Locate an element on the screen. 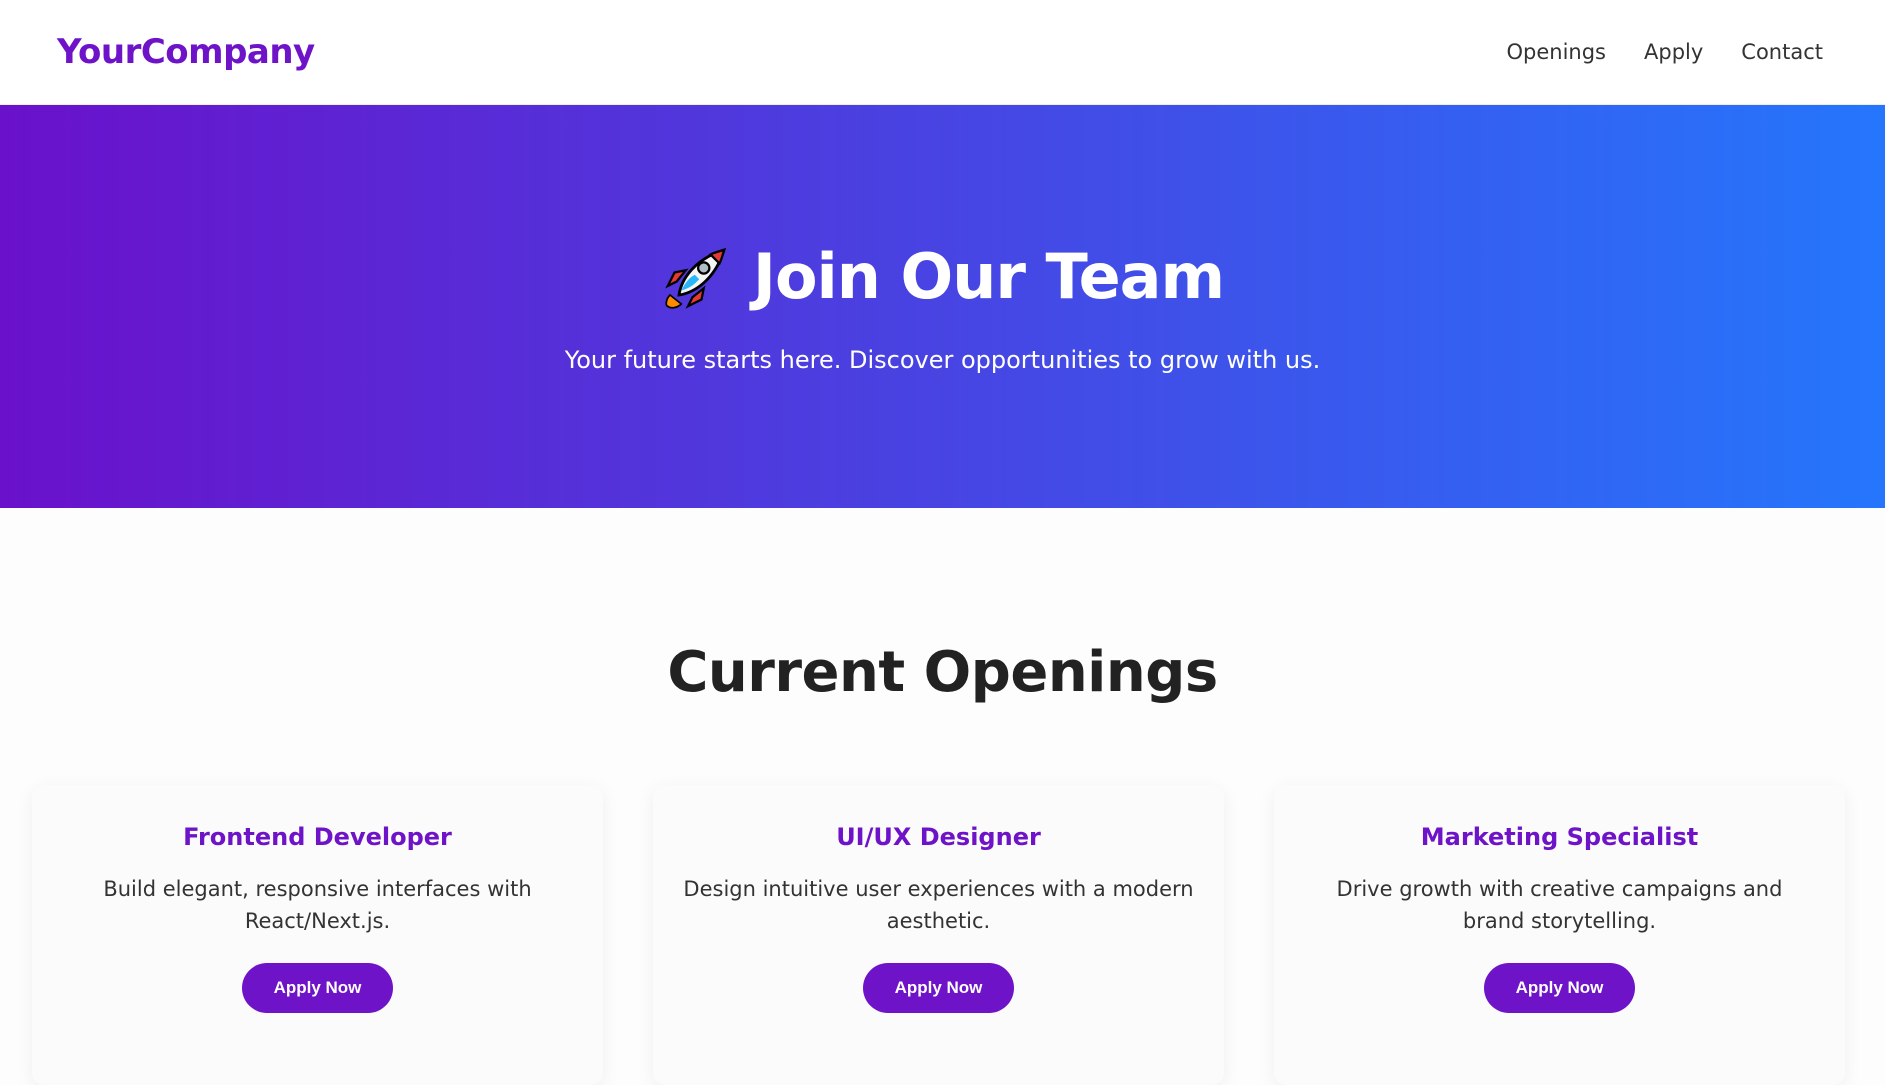  job-title: Marketing Specialist is located at coordinates (1559, 837).